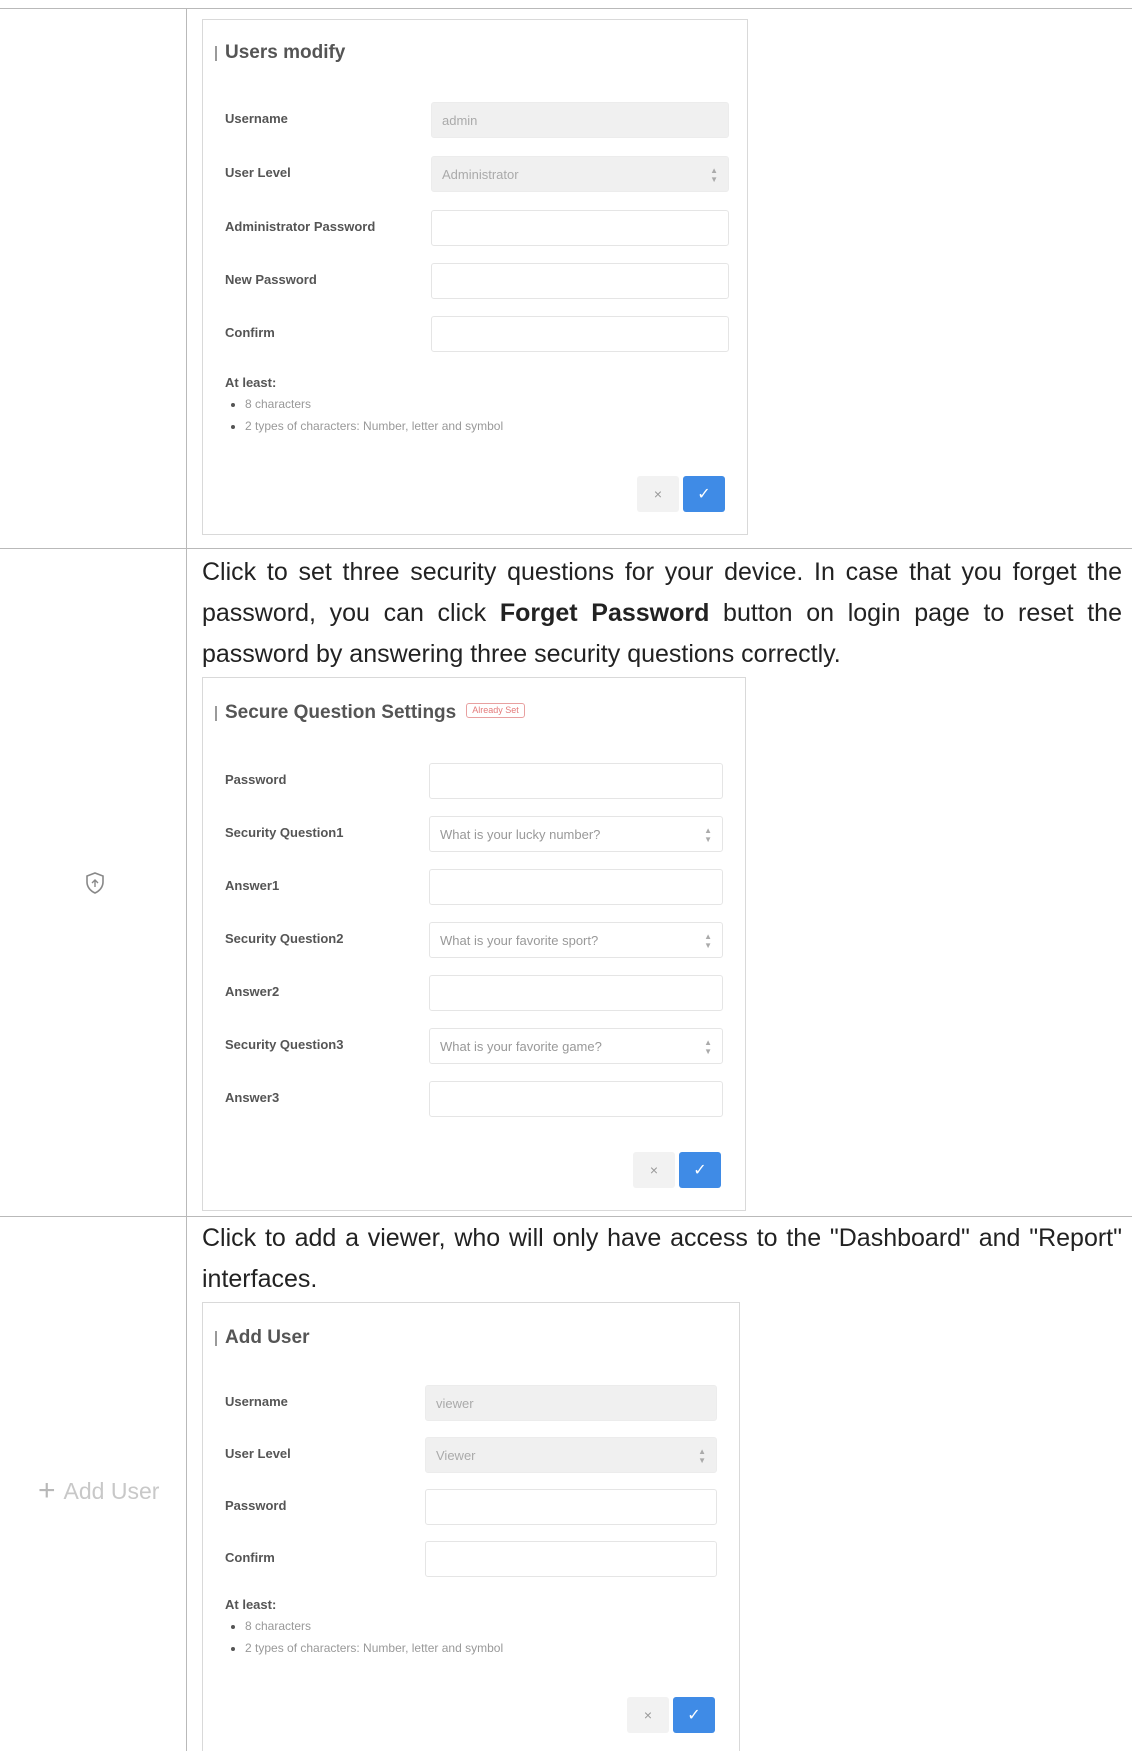 The width and height of the screenshot is (1132, 1751). Describe the element at coordinates (576, 1046) in the screenshot. I see `security-question3-select: What is your favorite game? ▲ ▼` at that location.